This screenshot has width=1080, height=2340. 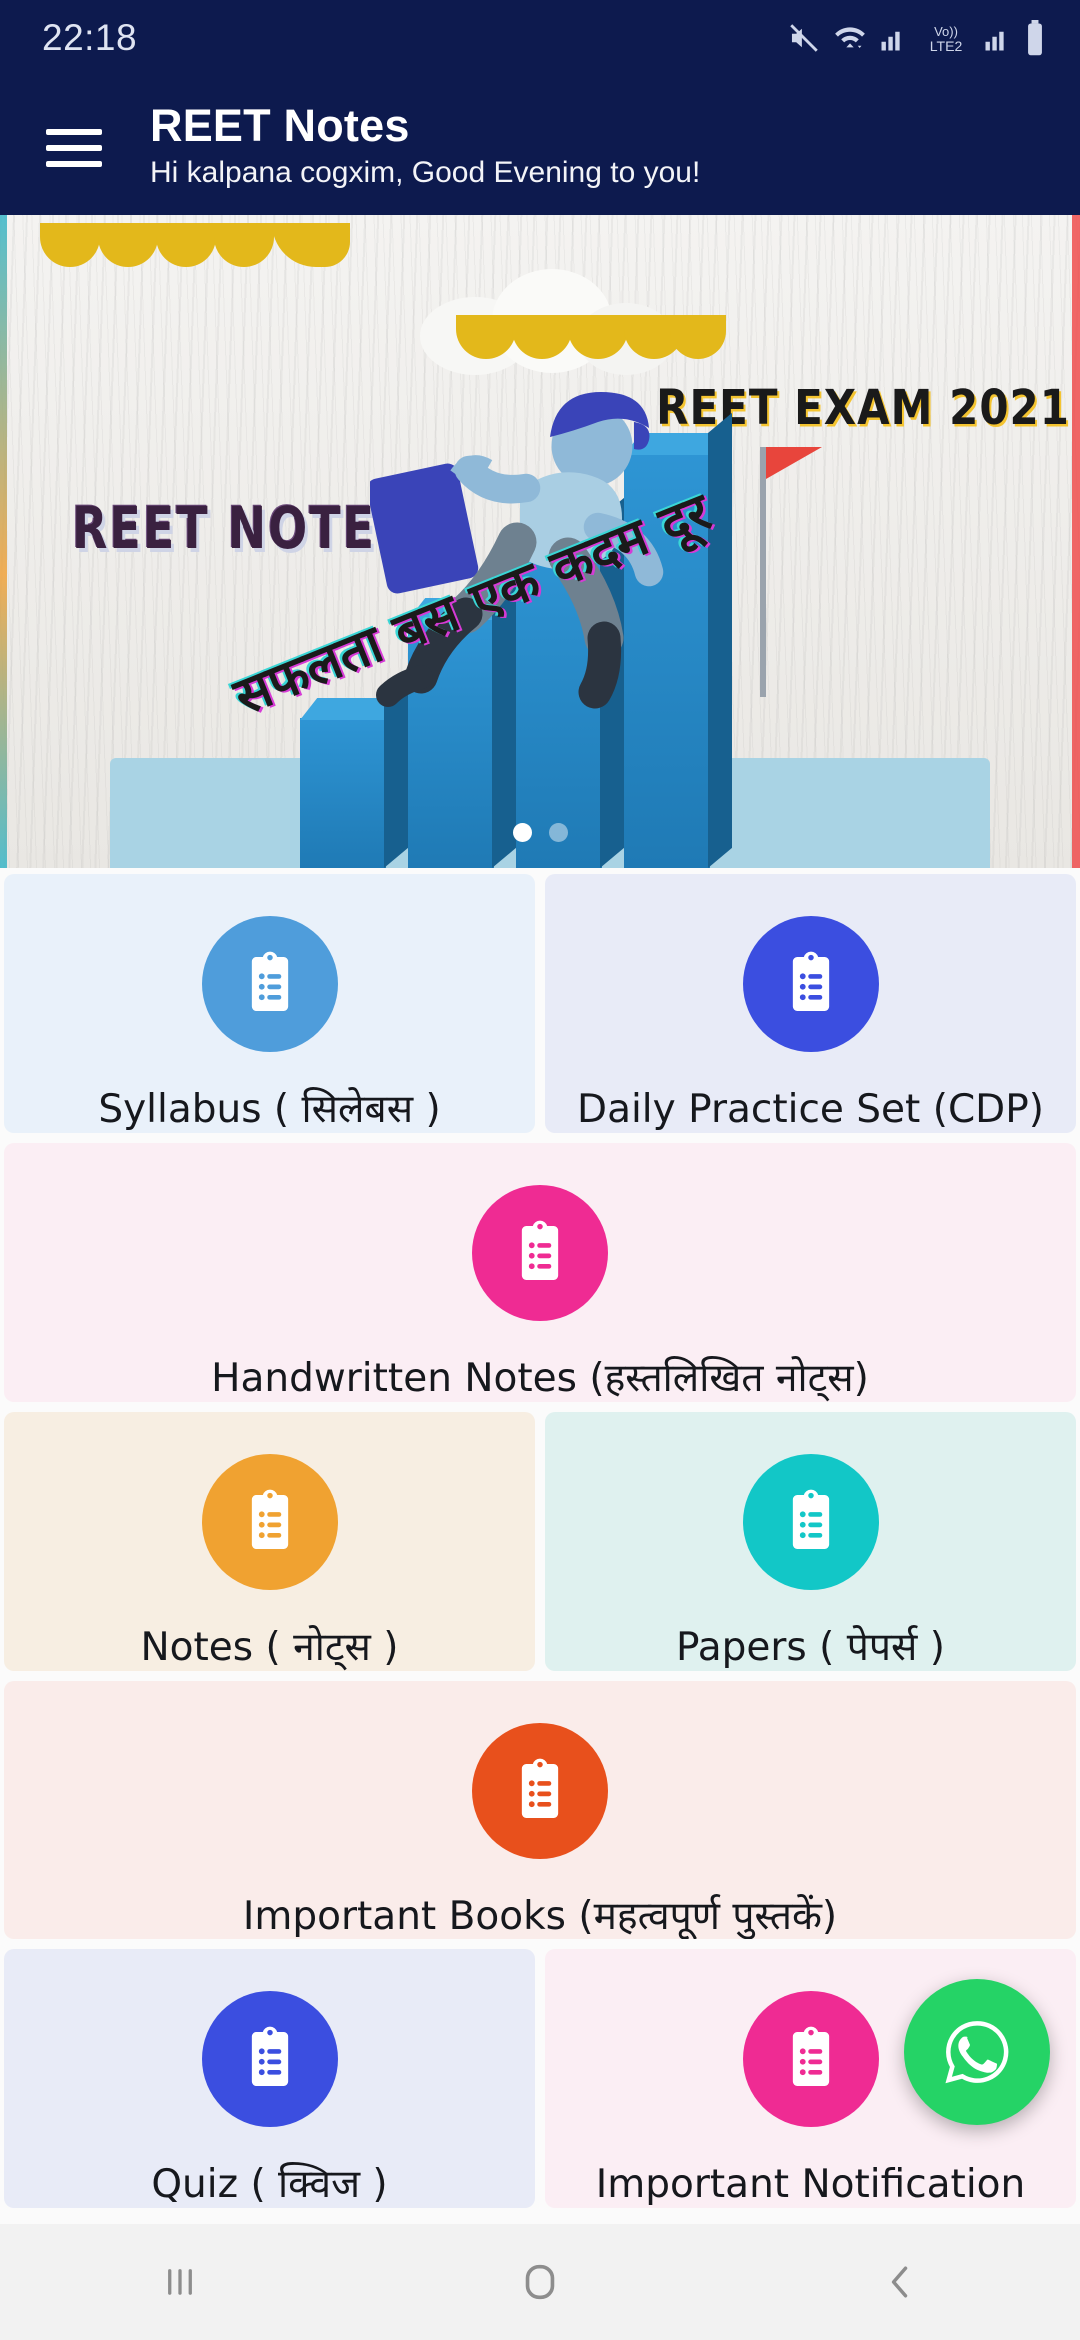 I want to click on whatsapp-icon, so click(x=977, y=2052).